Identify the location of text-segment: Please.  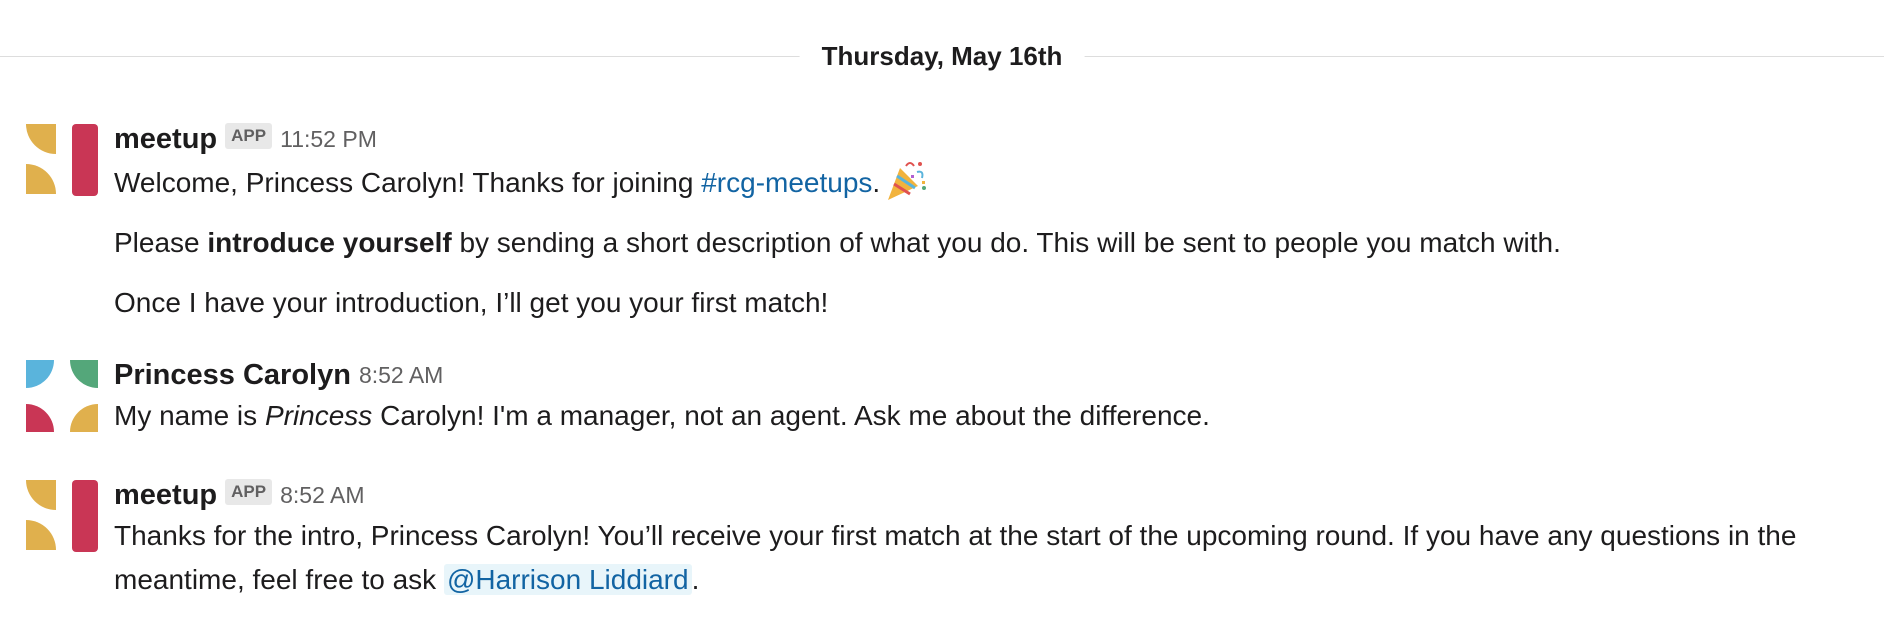
(161, 242).